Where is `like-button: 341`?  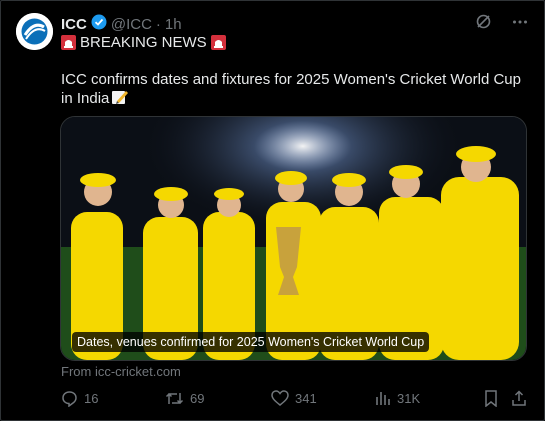 like-button: 341 is located at coordinates (294, 398).